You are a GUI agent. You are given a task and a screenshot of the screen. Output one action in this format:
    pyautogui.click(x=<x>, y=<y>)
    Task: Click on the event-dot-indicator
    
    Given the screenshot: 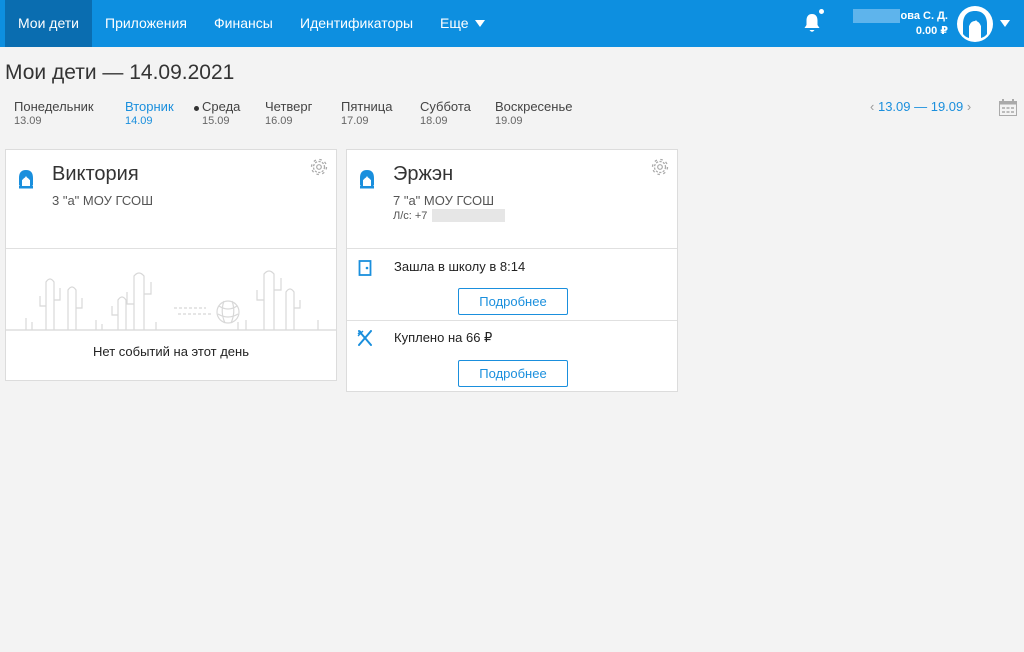 What is the action you would take?
    pyautogui.click(x=196, y=108)
    